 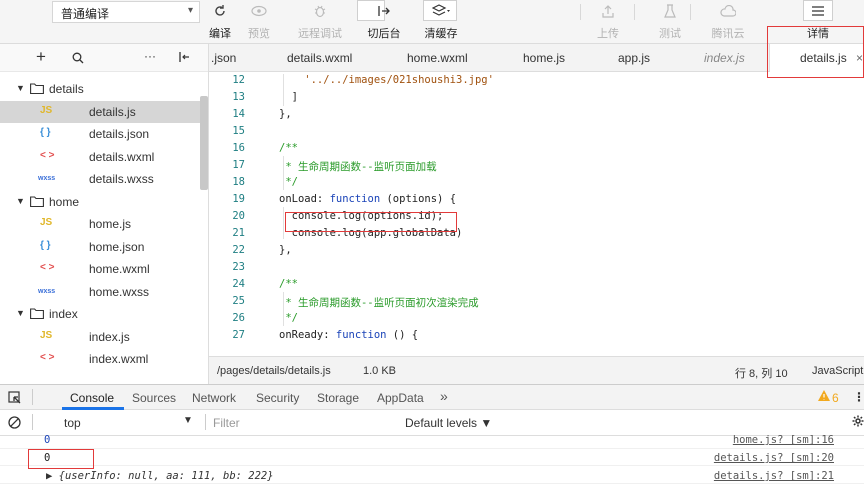 I want to click on switch-back-icon, so click(x=384, y=11).